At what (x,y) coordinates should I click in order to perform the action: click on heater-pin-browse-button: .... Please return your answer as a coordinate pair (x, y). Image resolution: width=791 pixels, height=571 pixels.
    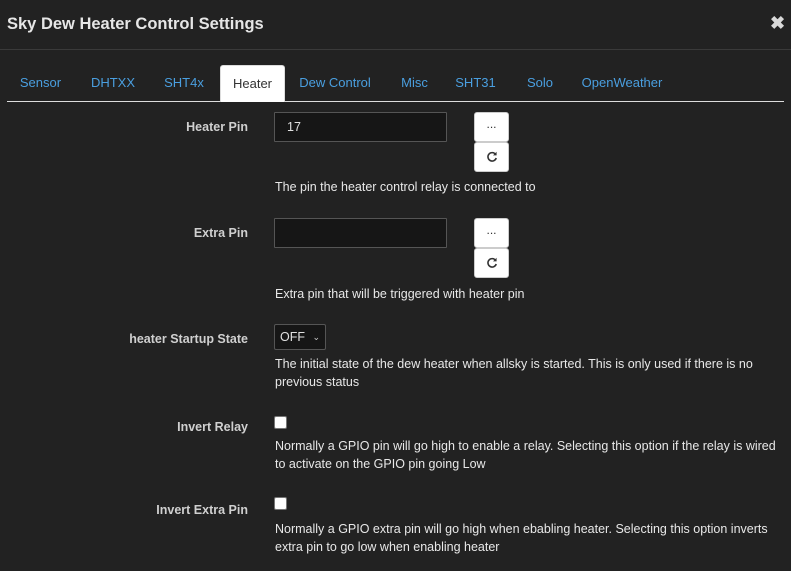
    Looking at the image, I should click on (491, 127).